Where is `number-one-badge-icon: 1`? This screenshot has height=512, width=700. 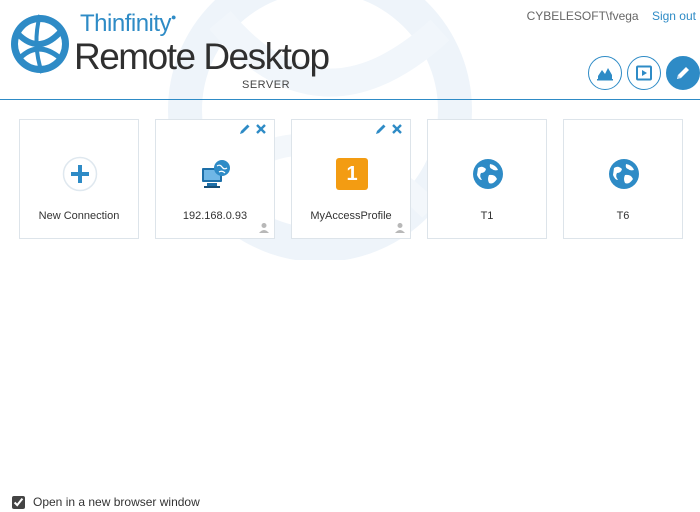 number-one-badge-icon: 1 is located at coordinates (352, 174).